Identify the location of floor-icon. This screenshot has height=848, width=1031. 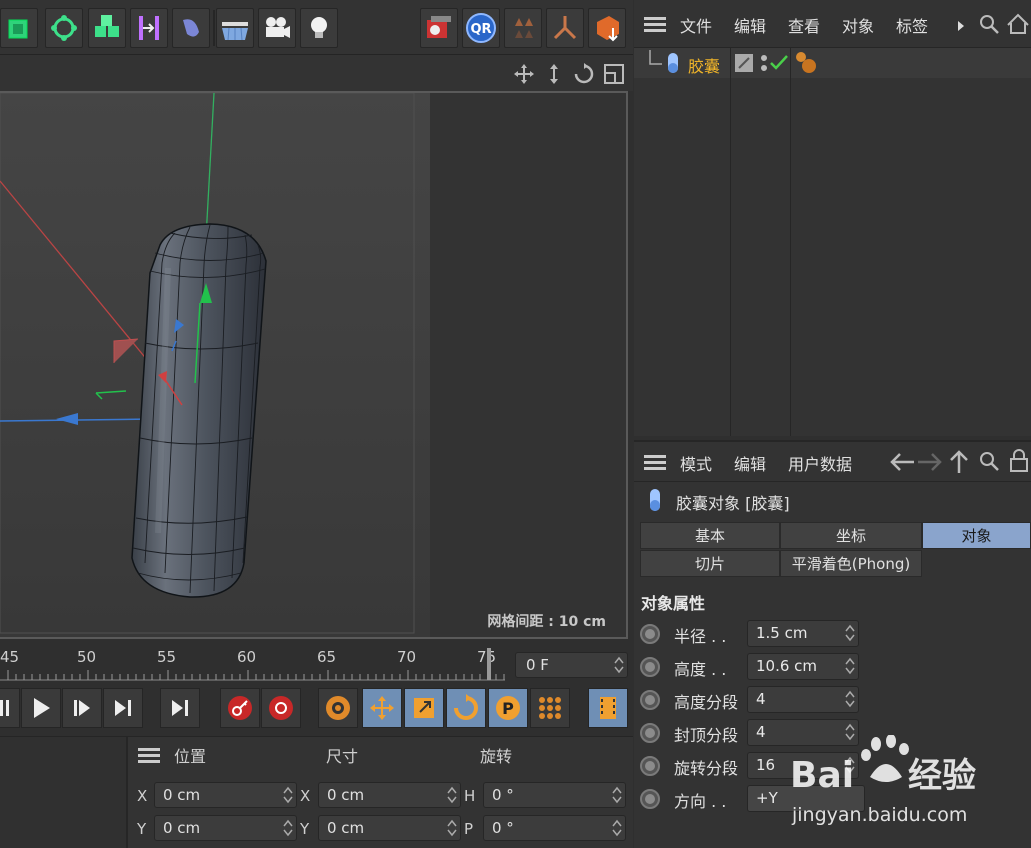
(235, 28).